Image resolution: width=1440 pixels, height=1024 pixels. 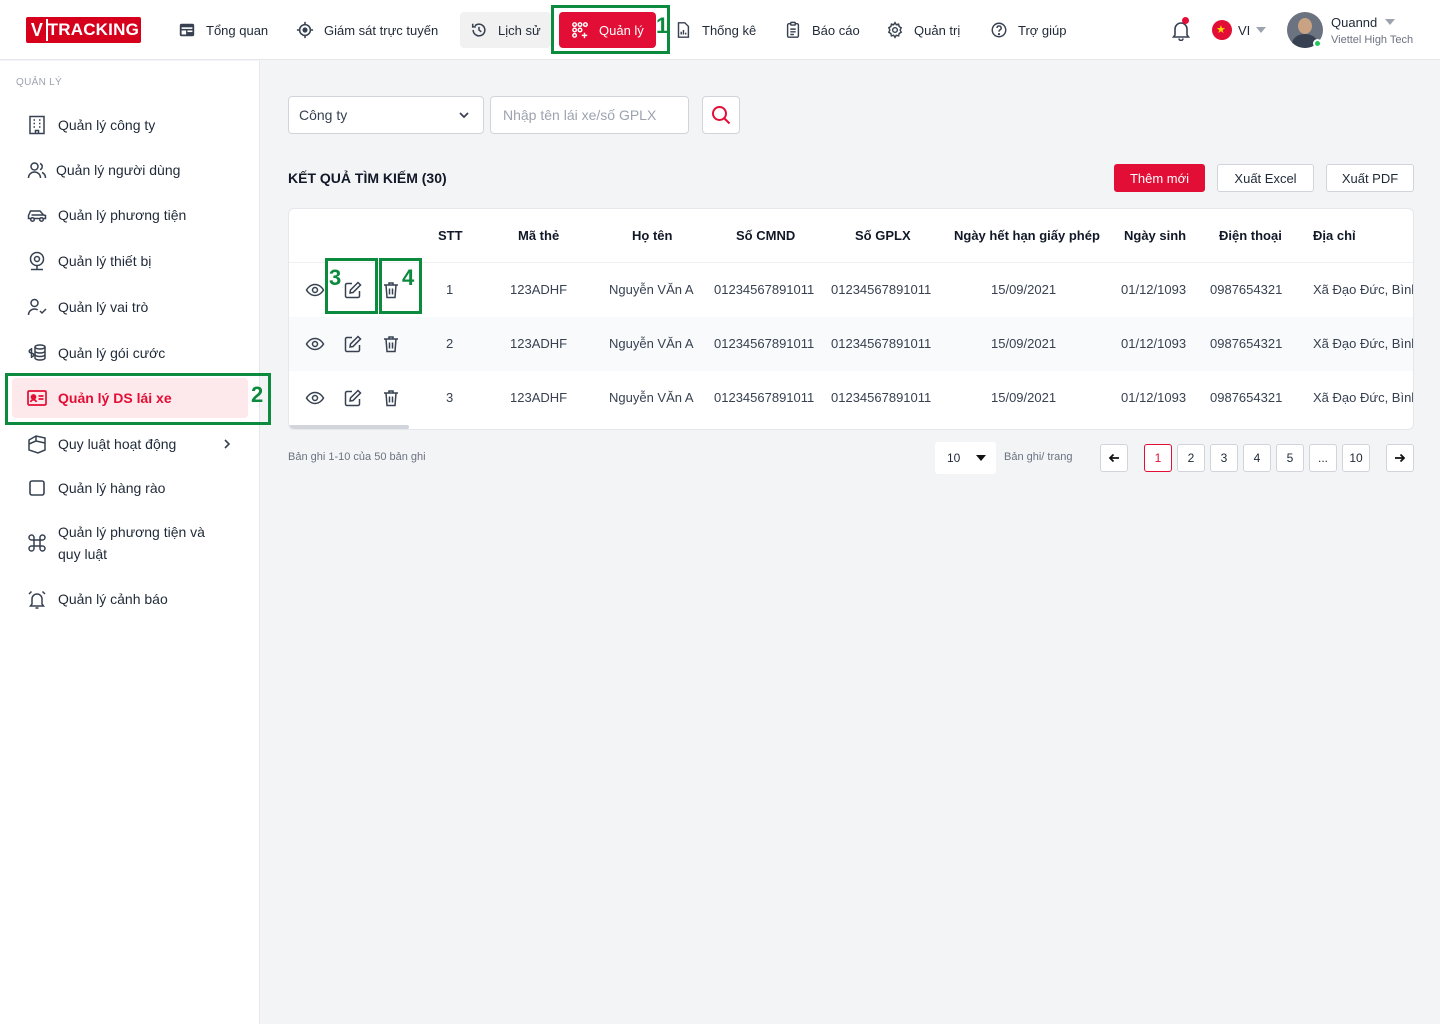 What do you see at coordinates (408, 277) in the screenshot?
I see `annotation-number-4: 4` at bounding box center [408, 277].